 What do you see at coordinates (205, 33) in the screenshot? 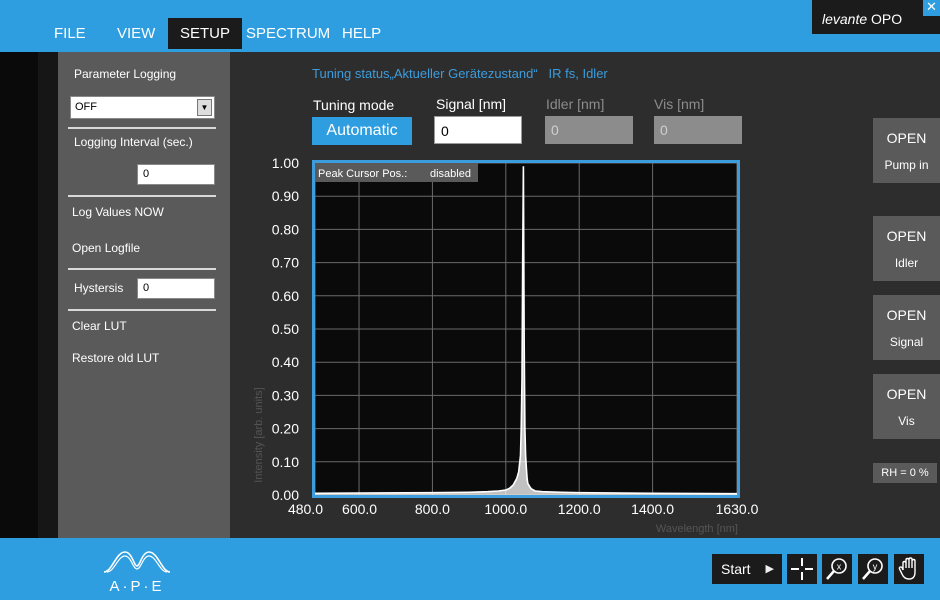
I see `menu-setup: SETUP` at bounding box center [205, 33].